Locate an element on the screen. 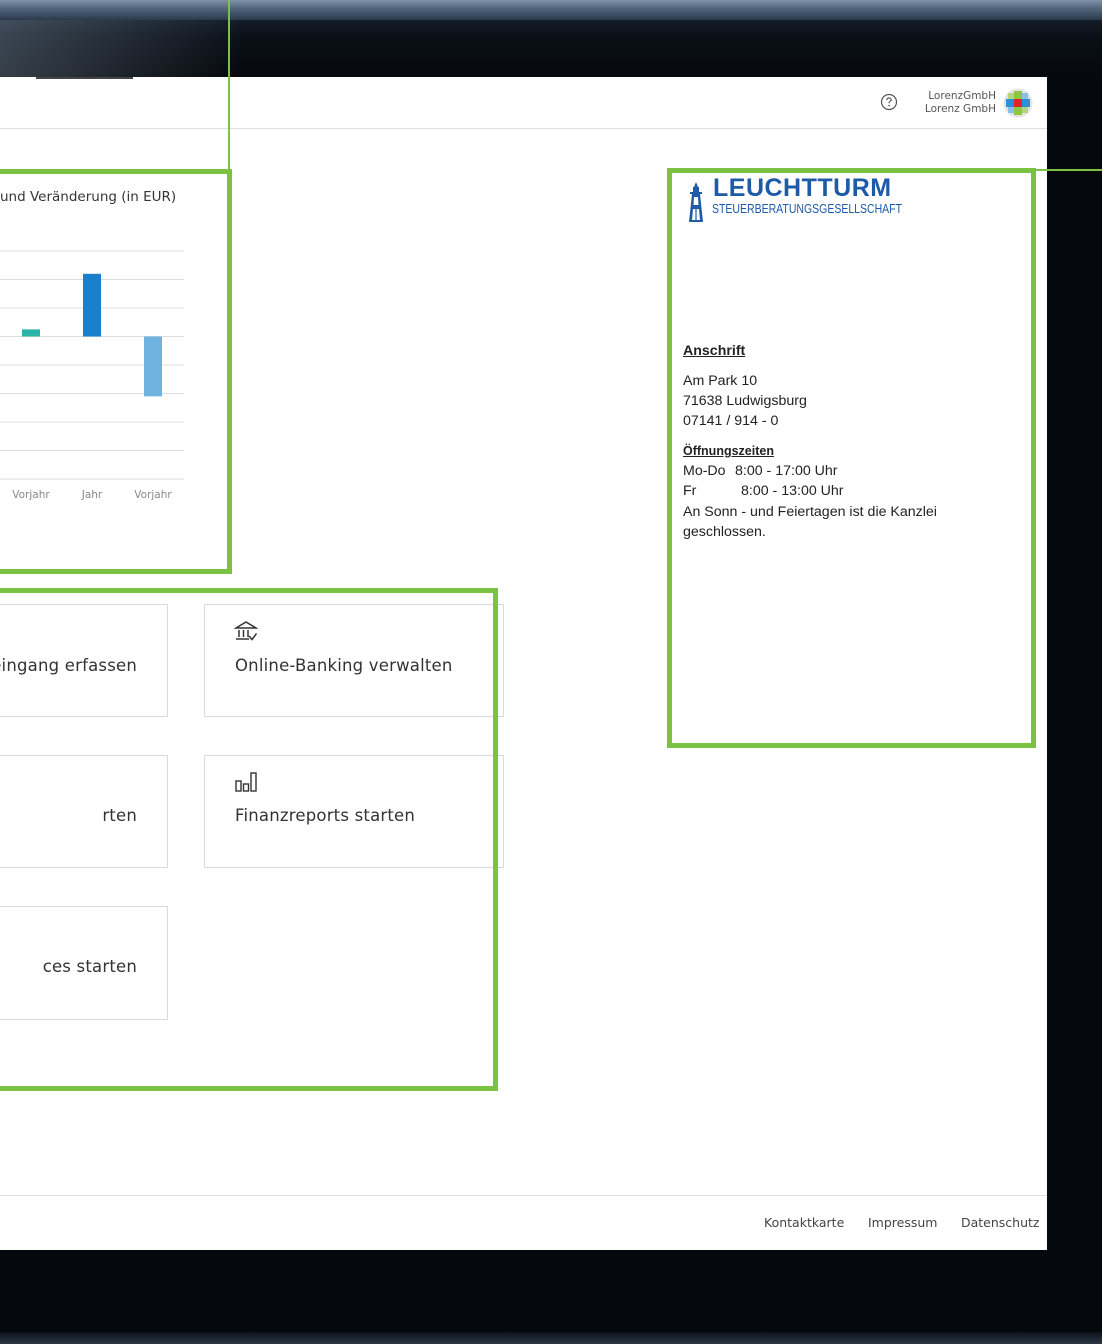 The width and height of the screenshot is (1102, 1344). footer-link-impressum: Impressum is located at coordinates (902, 1222).